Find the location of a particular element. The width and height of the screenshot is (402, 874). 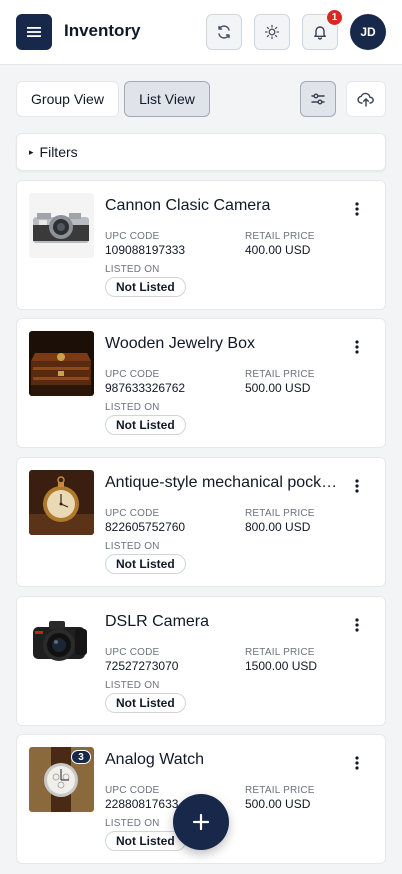

bell-icon is located at coordinates (320, 33).